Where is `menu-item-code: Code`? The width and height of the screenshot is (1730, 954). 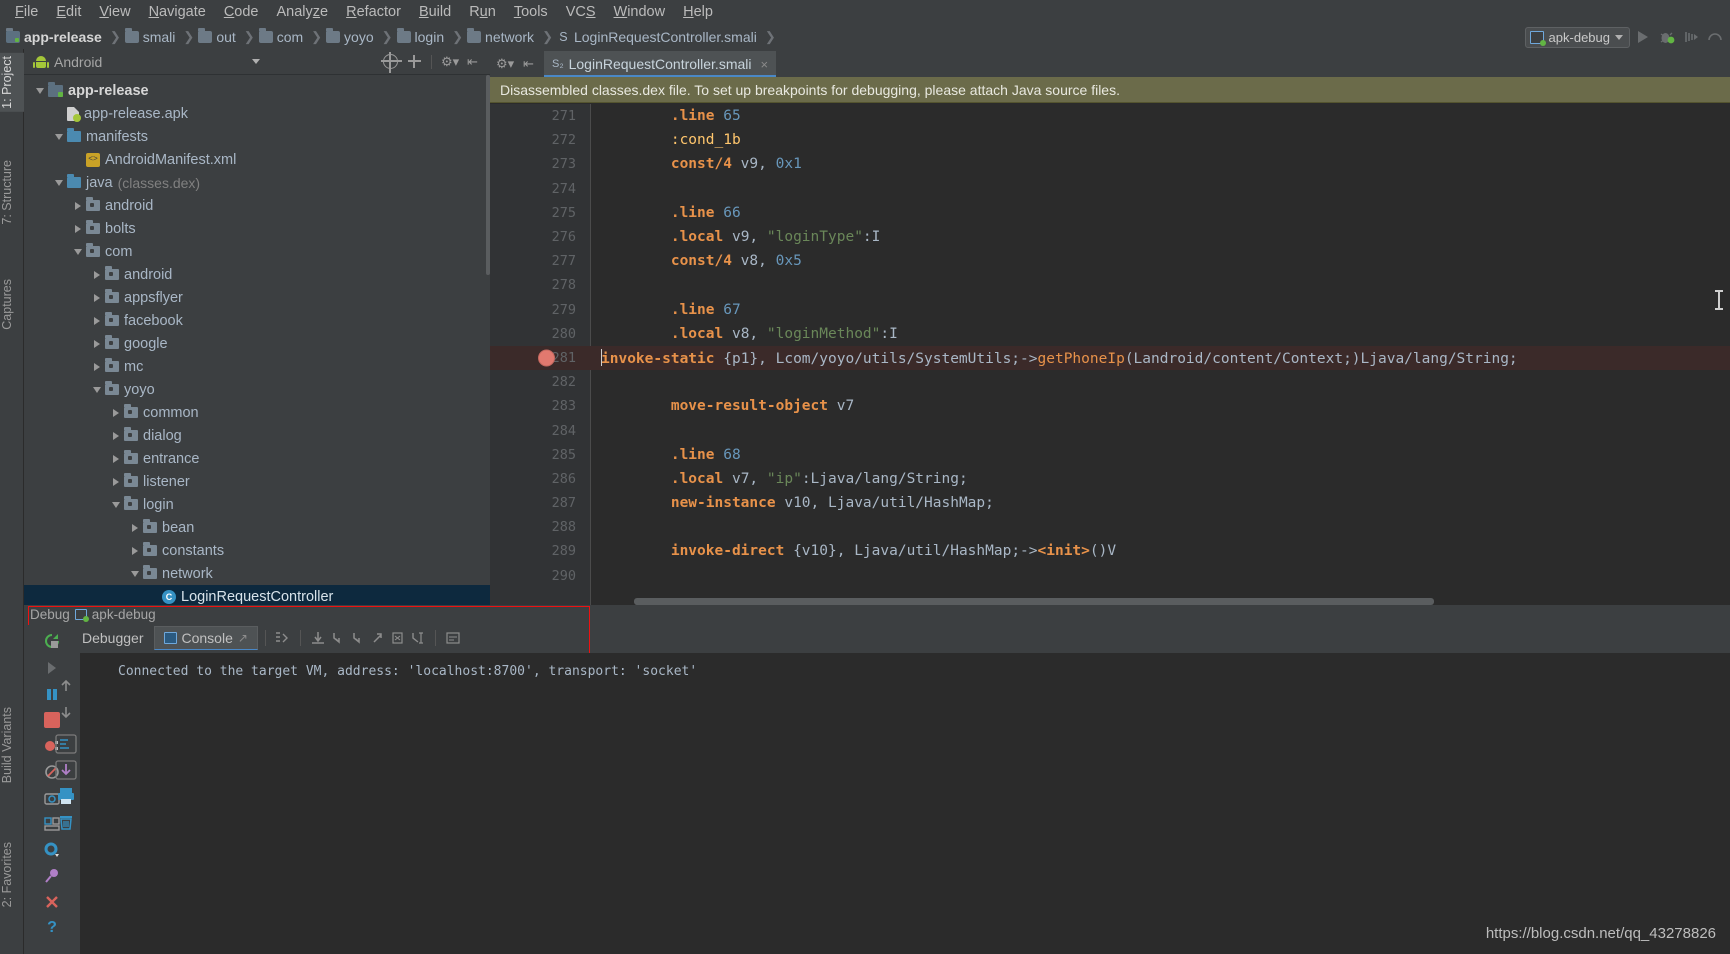
menu-item-code: Code is located at coordinates (241, 12).